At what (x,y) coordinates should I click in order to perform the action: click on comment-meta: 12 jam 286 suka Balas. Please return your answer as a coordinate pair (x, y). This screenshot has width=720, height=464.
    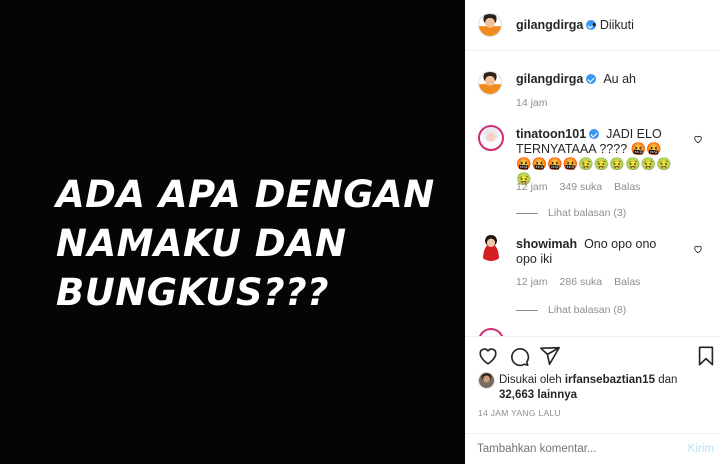
    Looking at the image, I should click on (584, 282).